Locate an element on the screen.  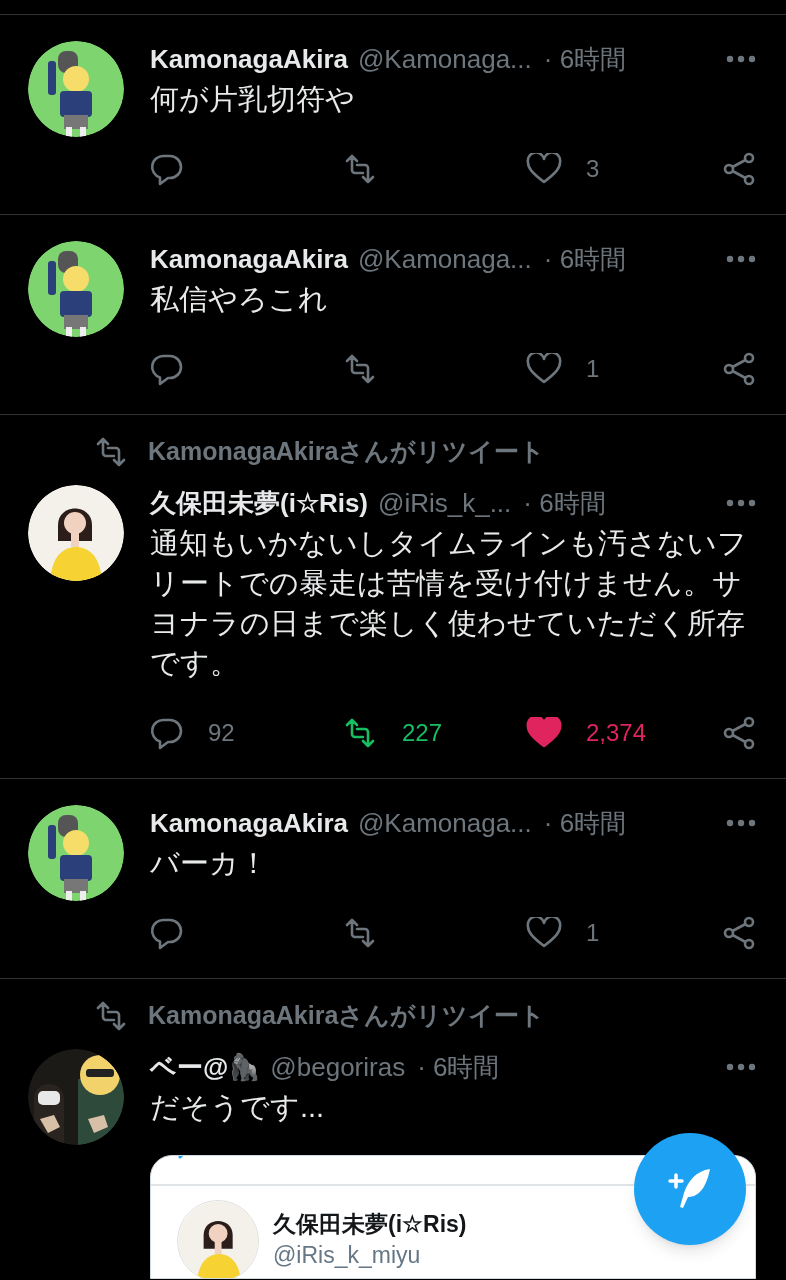
author-handle: @begoriras is located at coordinates (338, 1067).